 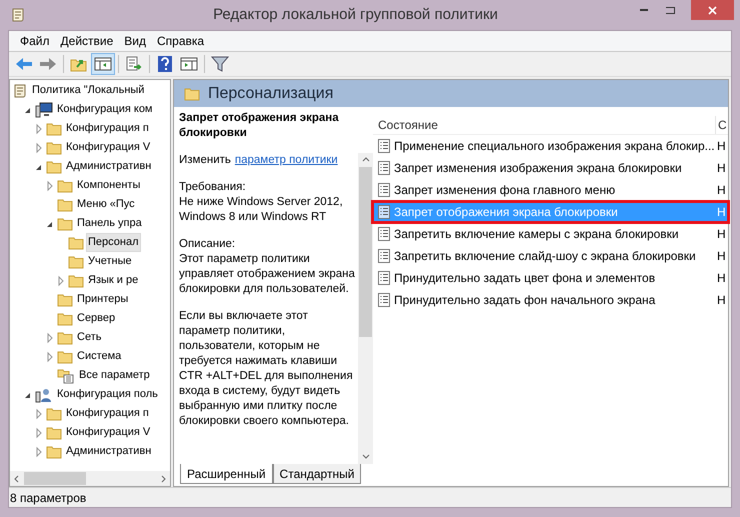 I want to click on tree-item: Система, so click(x=99, y=356).